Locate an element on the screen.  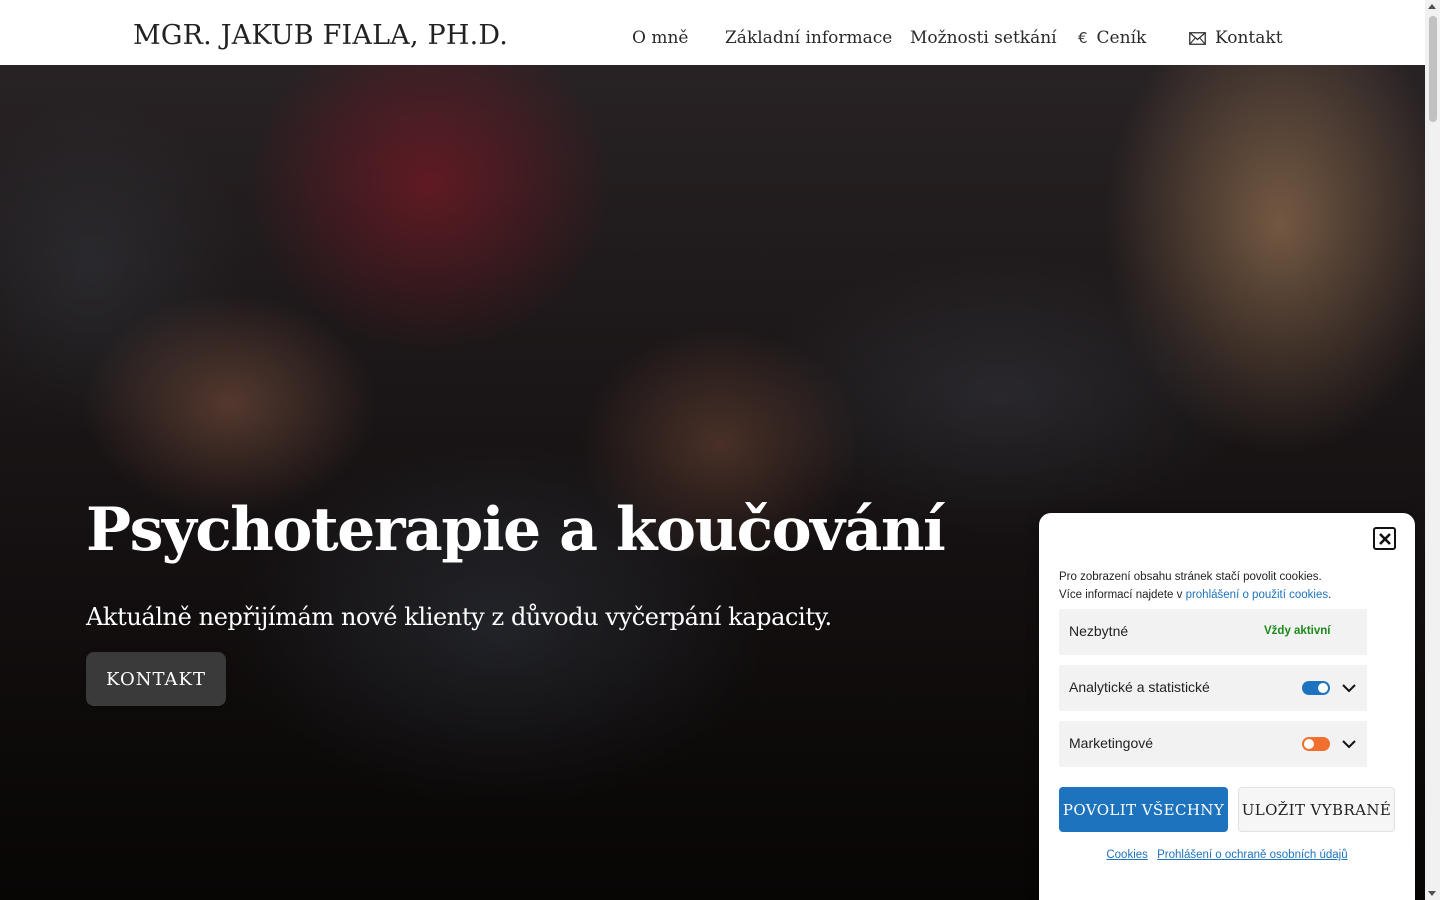
nav-item-zakladni-informace: Základní informace is located at coordinates (808, 38).